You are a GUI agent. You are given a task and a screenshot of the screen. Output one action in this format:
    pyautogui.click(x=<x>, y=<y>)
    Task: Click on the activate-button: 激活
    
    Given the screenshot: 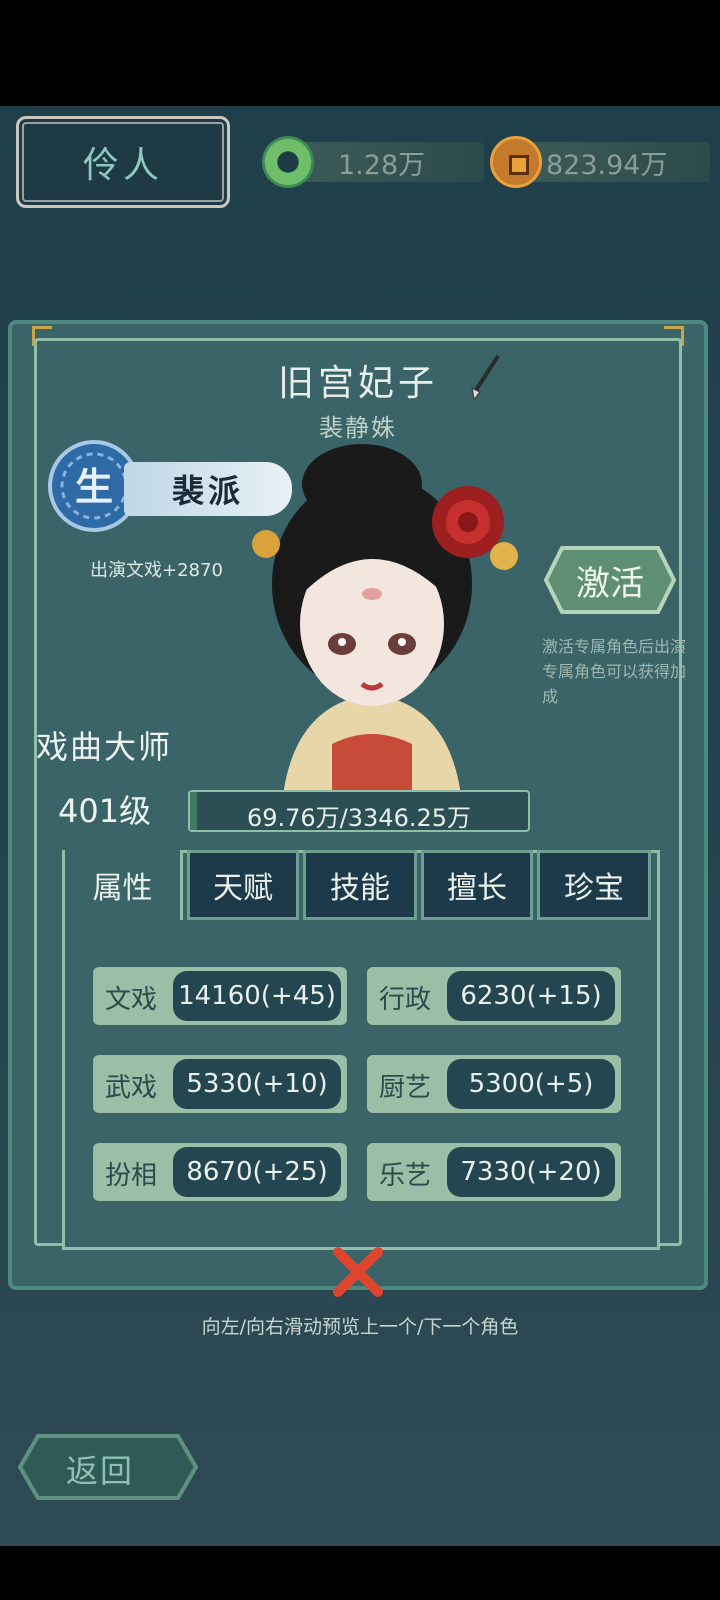 What is the action you would take?
    pyautogui.click(x=610, y=580)
    